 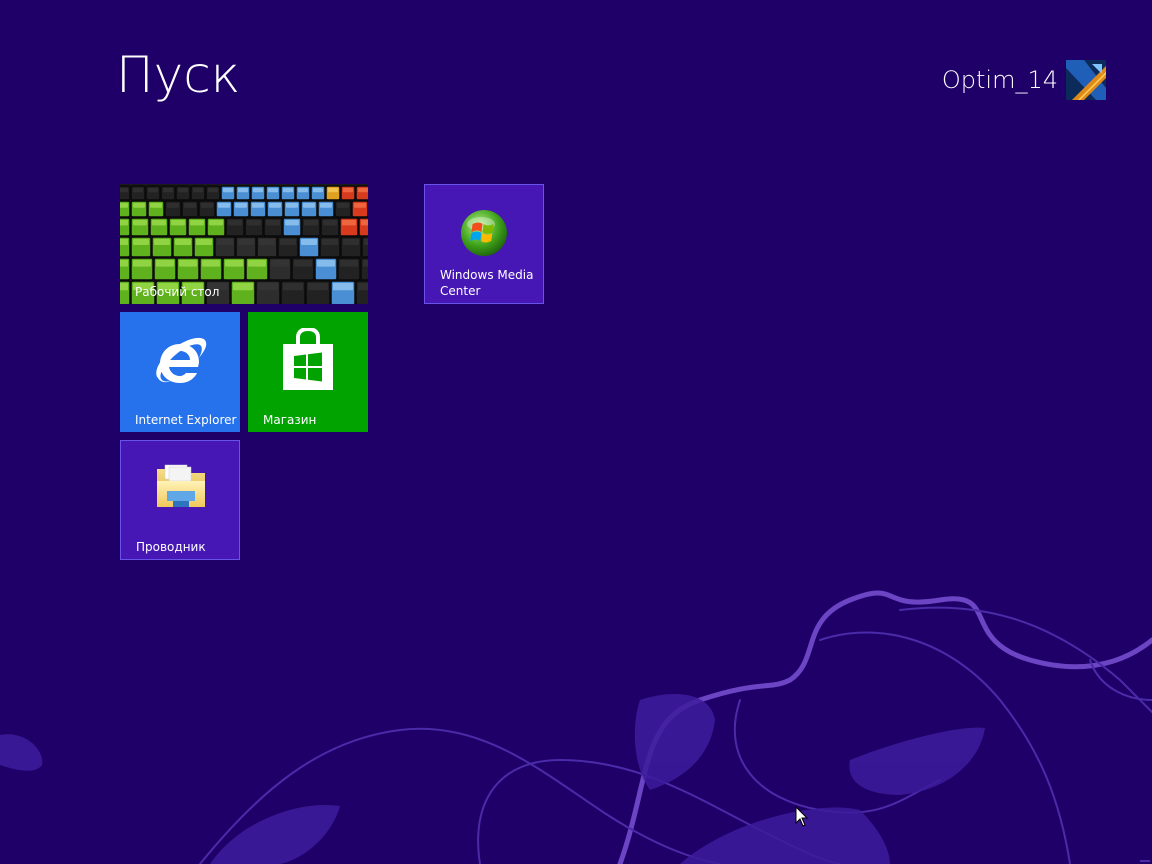 I want to click on tile-windows-media-center: Windows Media Center, so click(x=484, y=244).